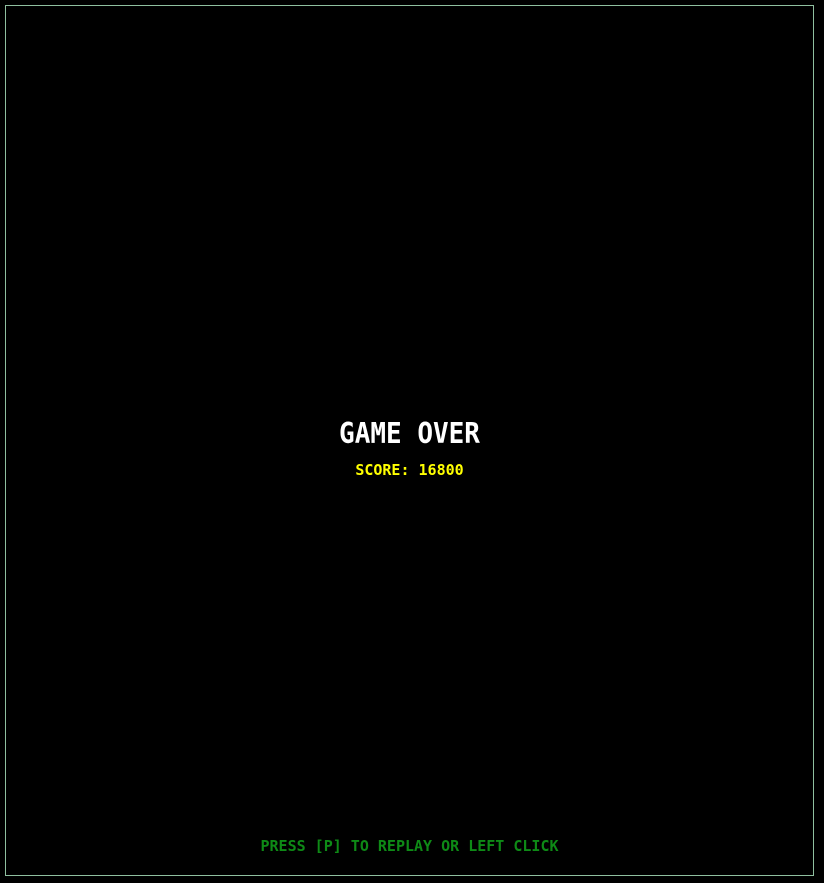  Describe the element at coordinates (409, 470) in the screenshot. I see `score-display: SCORE: 16800` at that location.